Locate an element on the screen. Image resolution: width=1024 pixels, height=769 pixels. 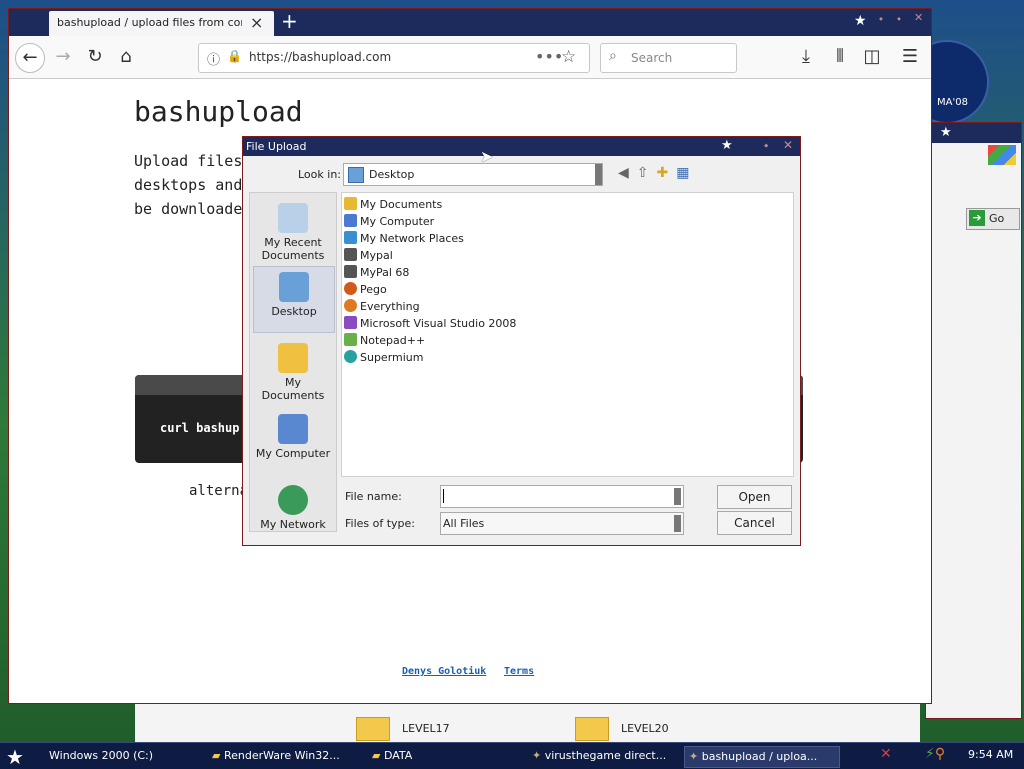
task-data: ▰ DATA is located at coordinates (445, 756).